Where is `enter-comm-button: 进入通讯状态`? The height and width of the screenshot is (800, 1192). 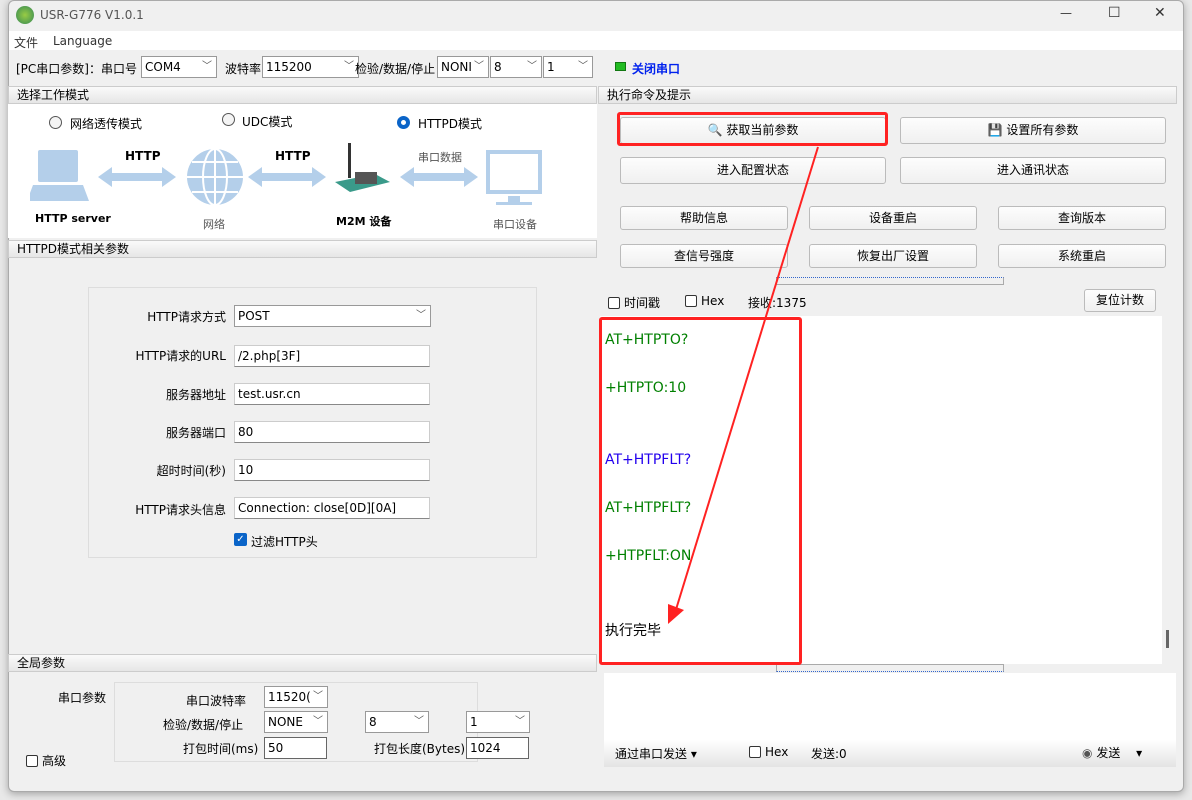
enter-comm-button: 进入通讯状态 is located at coordinates (1033, 170).